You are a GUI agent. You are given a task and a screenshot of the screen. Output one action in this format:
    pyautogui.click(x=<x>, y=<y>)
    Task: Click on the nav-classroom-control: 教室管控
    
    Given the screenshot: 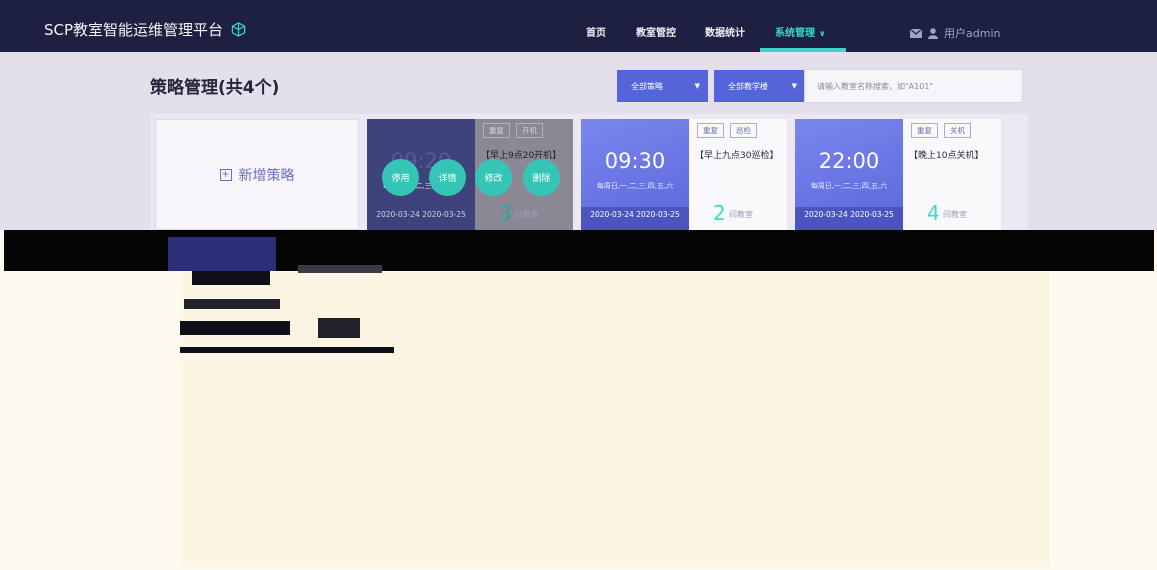 What is the action you would take?
    pyautogui.click(x=656, y=31)
    